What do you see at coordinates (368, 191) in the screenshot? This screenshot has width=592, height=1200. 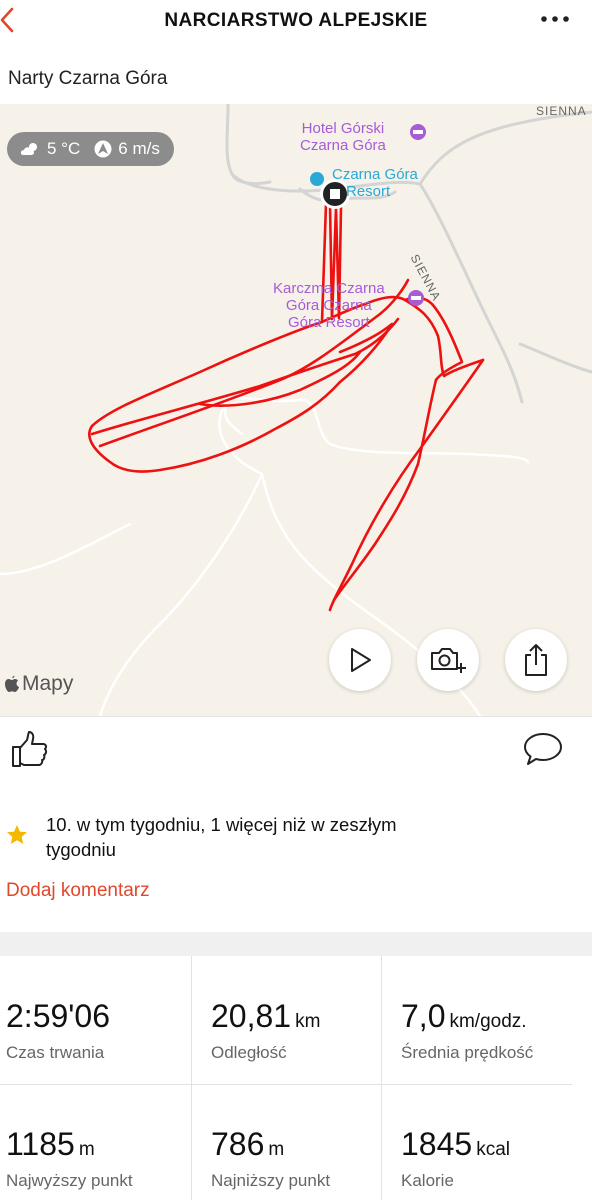 I see `poi-resort-line2: Resort` at bounding box center [368, 191].